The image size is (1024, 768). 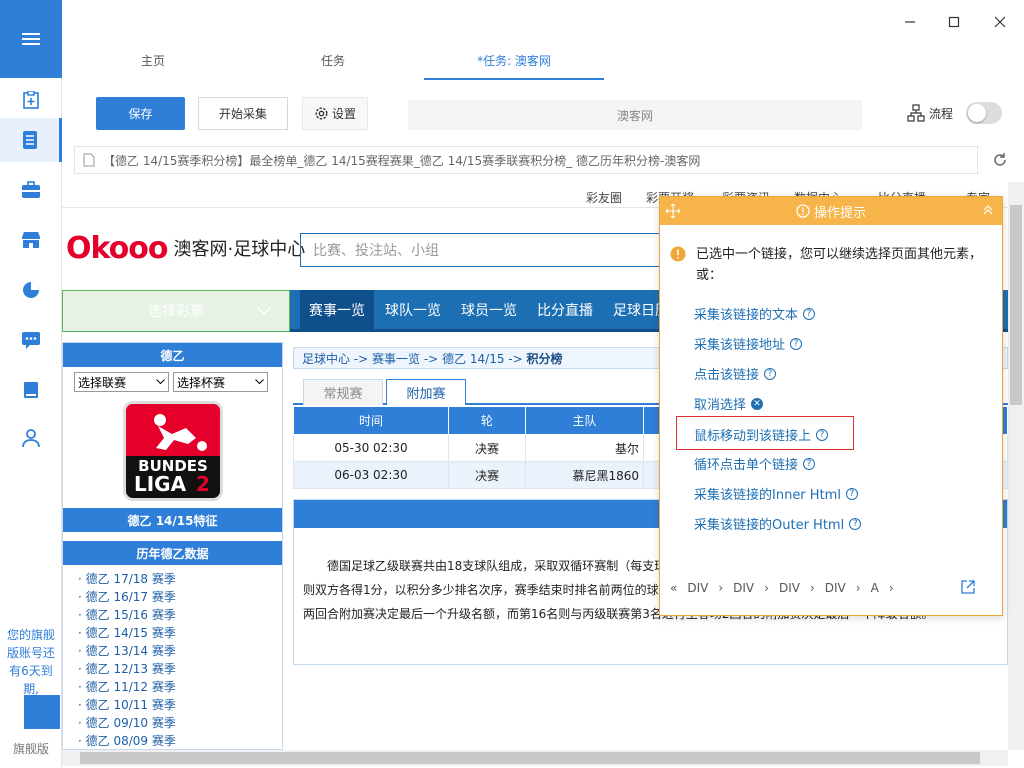 What do you see at coordinates (220, 382) in the screenshot?
I see `cup-select: 选择杯赛` at bounding box center [220, 382].